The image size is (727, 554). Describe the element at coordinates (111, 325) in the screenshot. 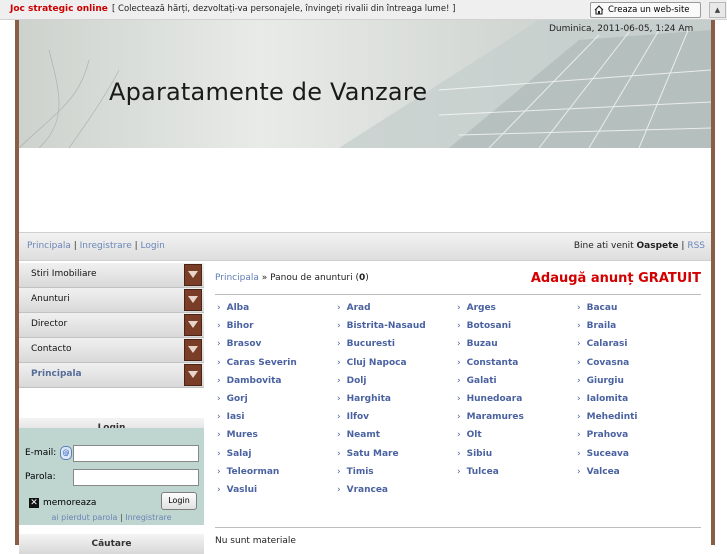

I see `menu-director: Director` at that location.